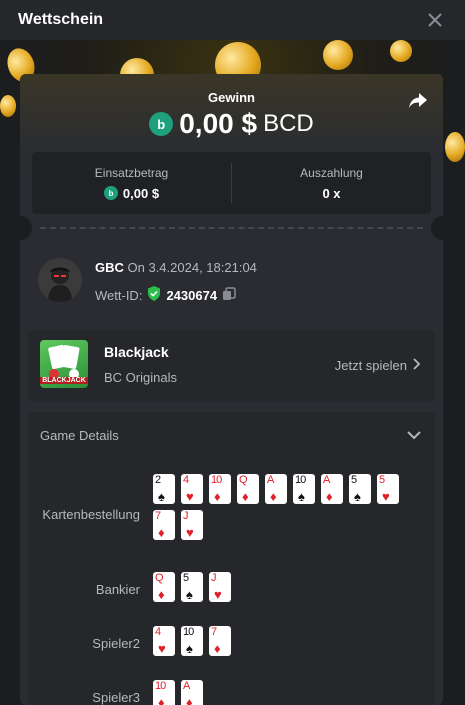  I want to click on modal-header: Wettschein, so click(232, 20).